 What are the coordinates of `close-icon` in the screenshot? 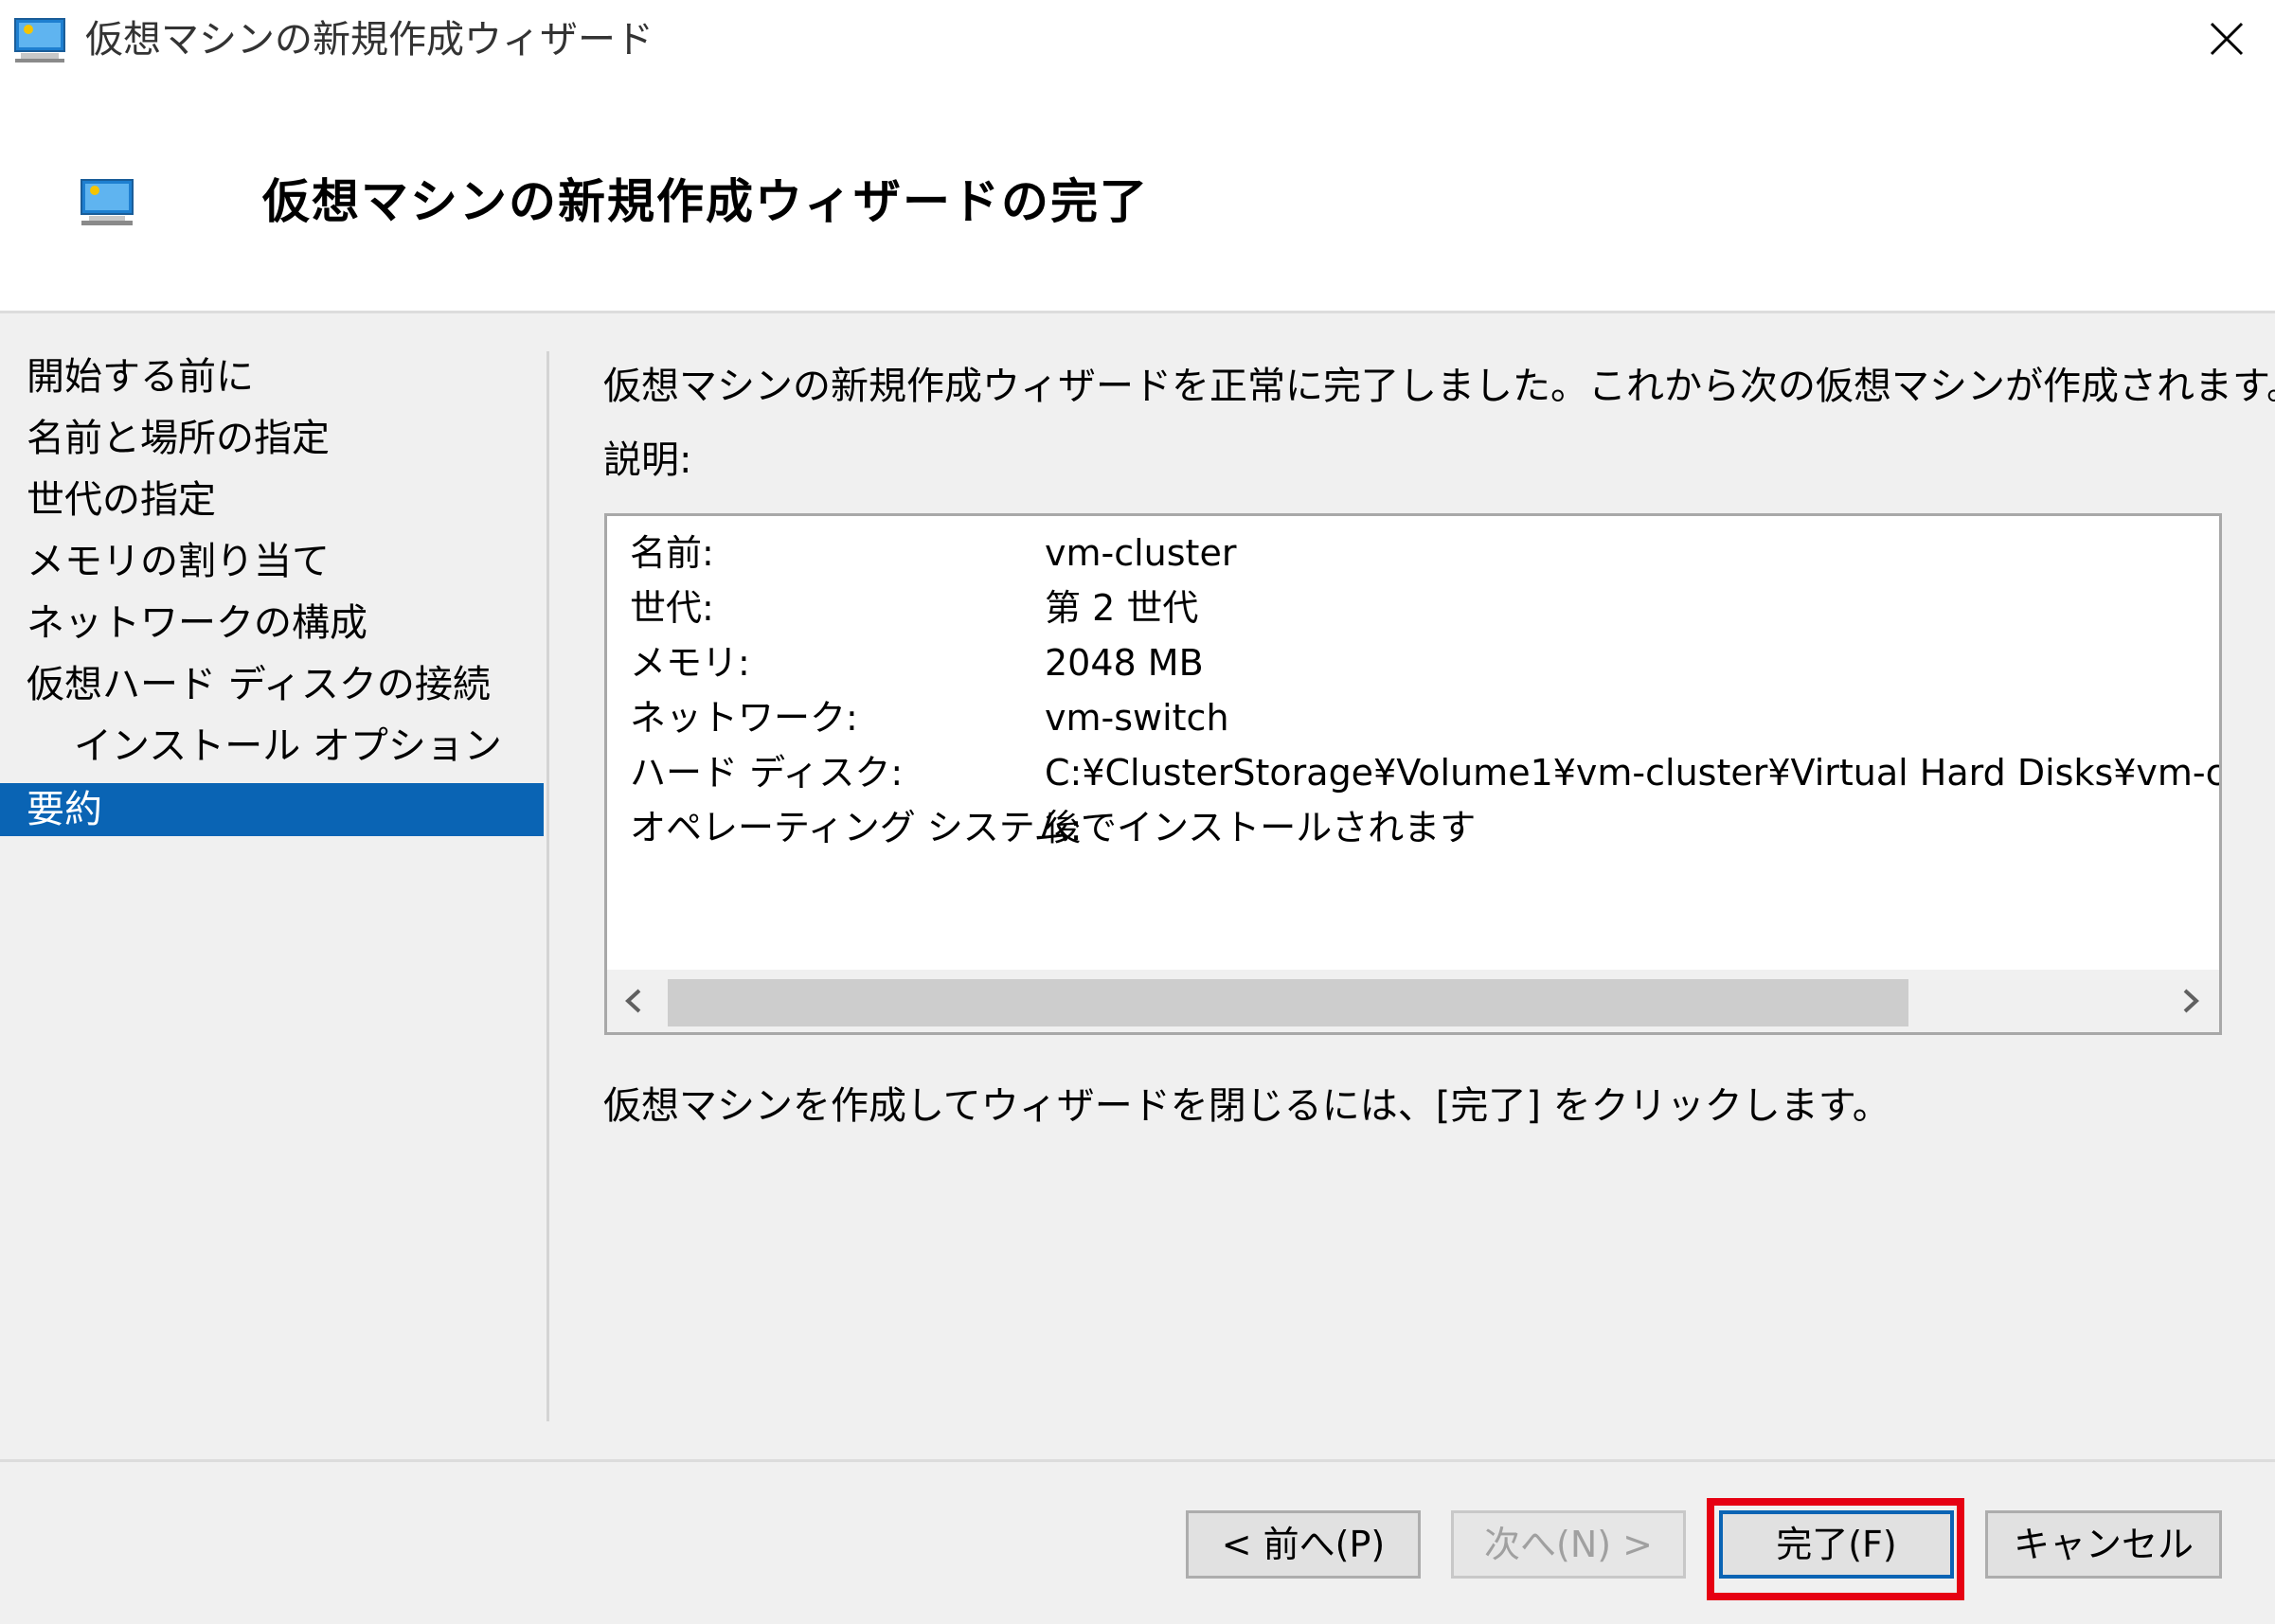 It's located at (2227, 39).